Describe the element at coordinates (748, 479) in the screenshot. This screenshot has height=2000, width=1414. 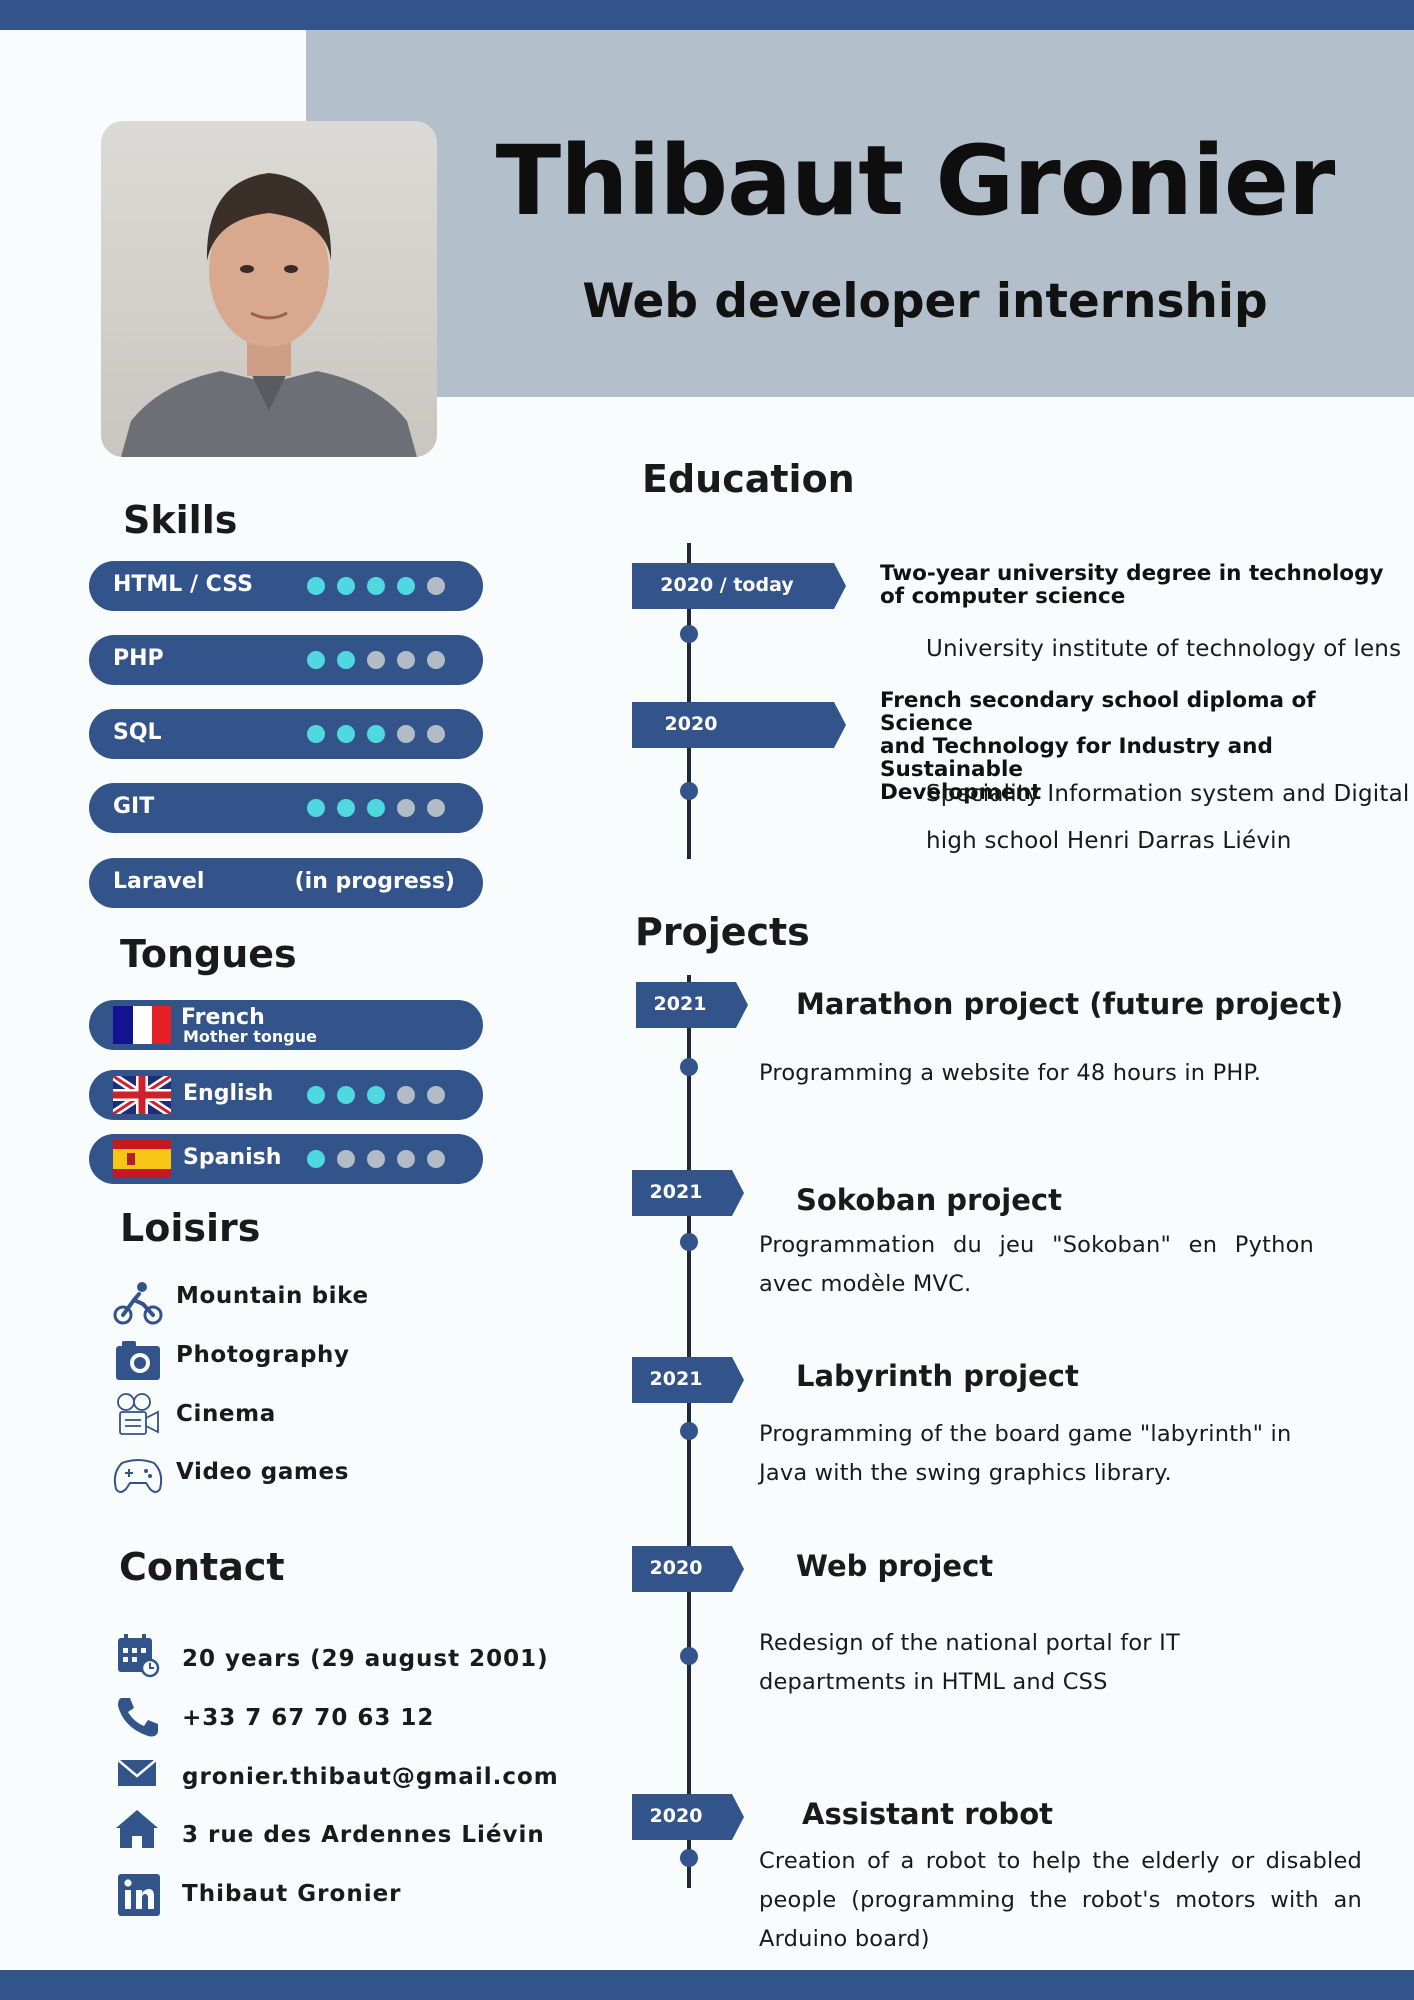
I see `education-title: Education` at that location.